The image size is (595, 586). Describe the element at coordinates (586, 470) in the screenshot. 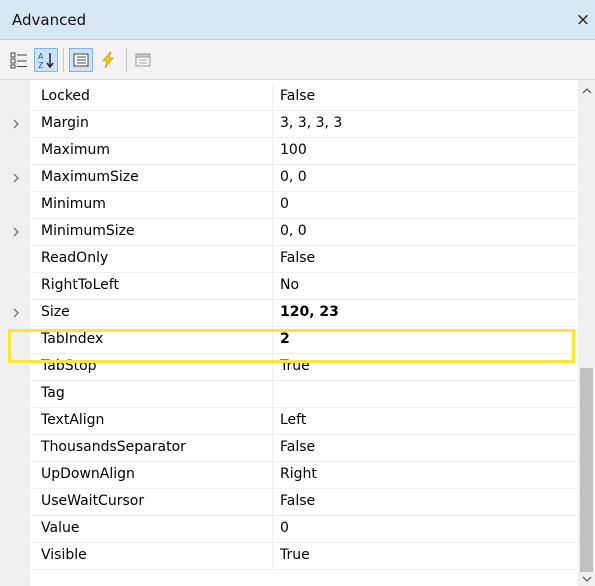

I see `scrollbar-thumb` at that location.